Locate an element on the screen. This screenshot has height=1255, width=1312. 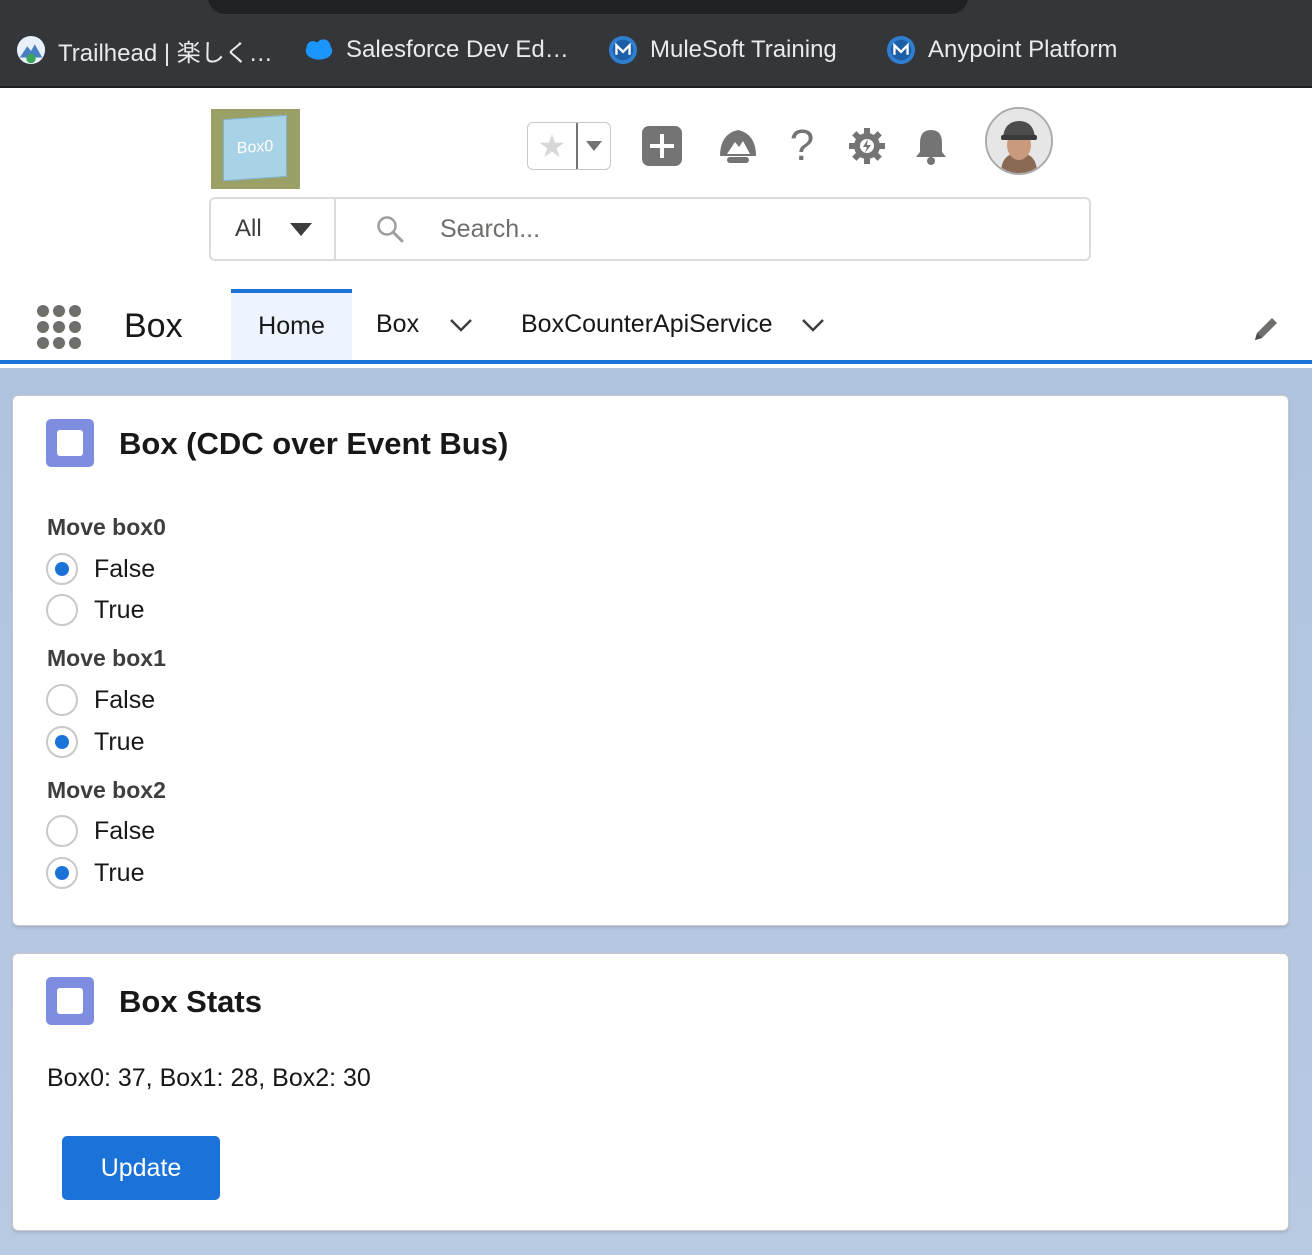
favorites-group: ★ is located at coordinates (569, 146).